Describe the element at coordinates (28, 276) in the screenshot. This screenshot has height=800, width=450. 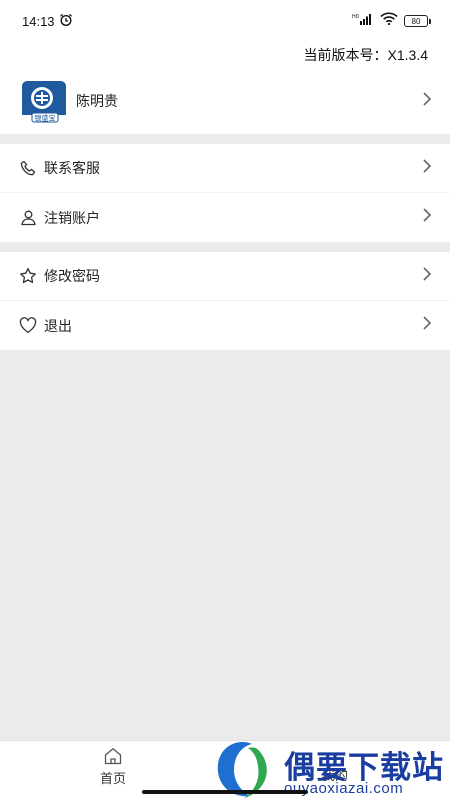
I see `star-icon` at that location.